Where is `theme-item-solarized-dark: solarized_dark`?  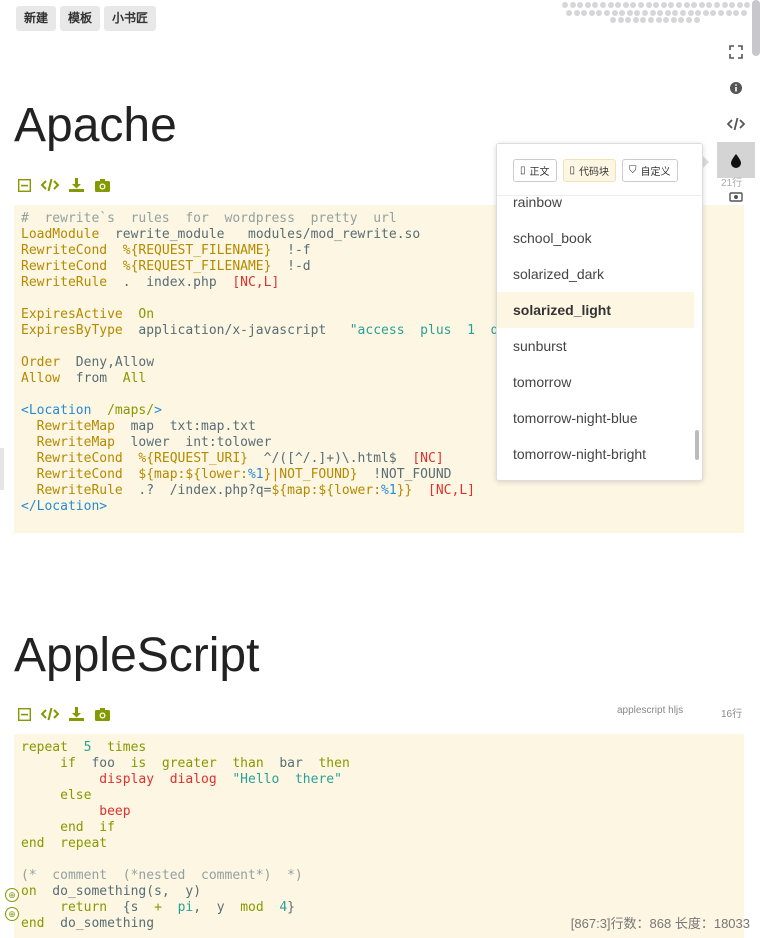 theme-item-solarized-dark: solarized_dark is located at coordinates (599, 274).